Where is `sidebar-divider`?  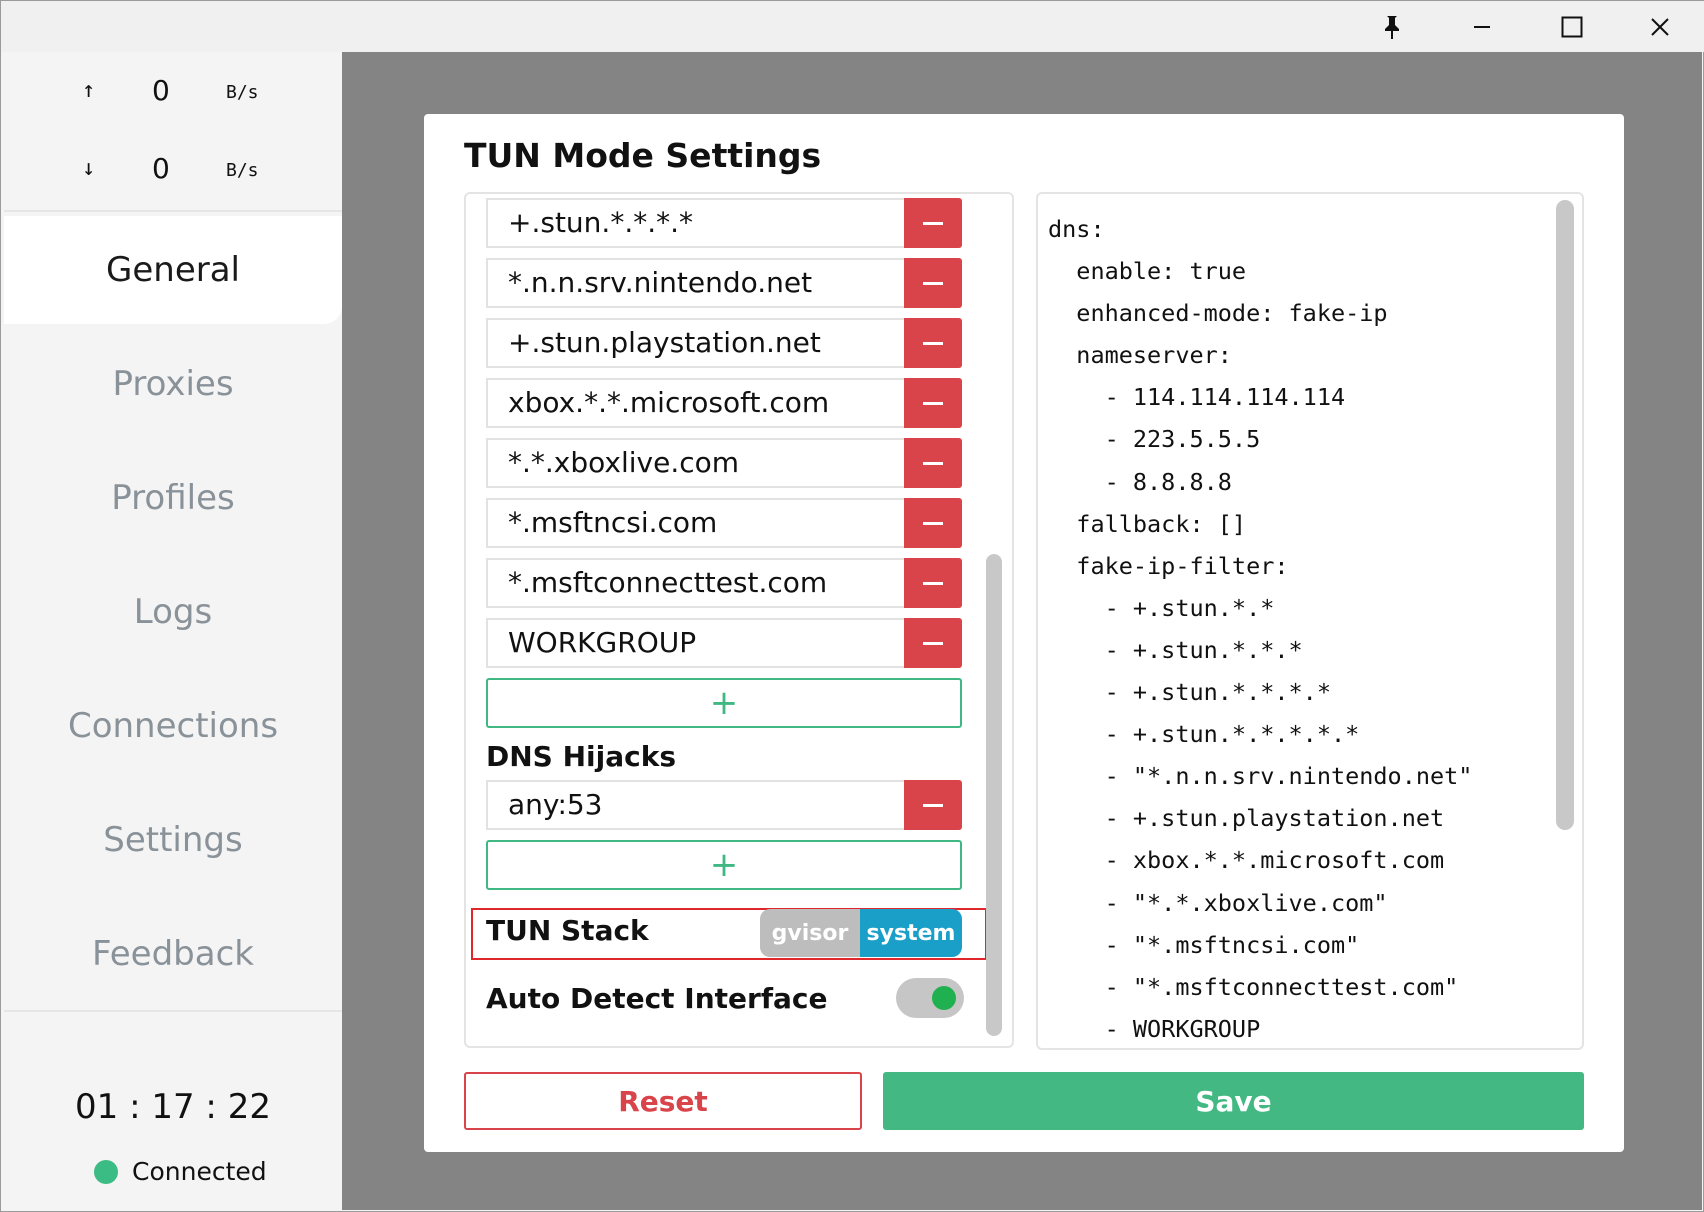 sidebar-divider is located at coordinates (173, 211).